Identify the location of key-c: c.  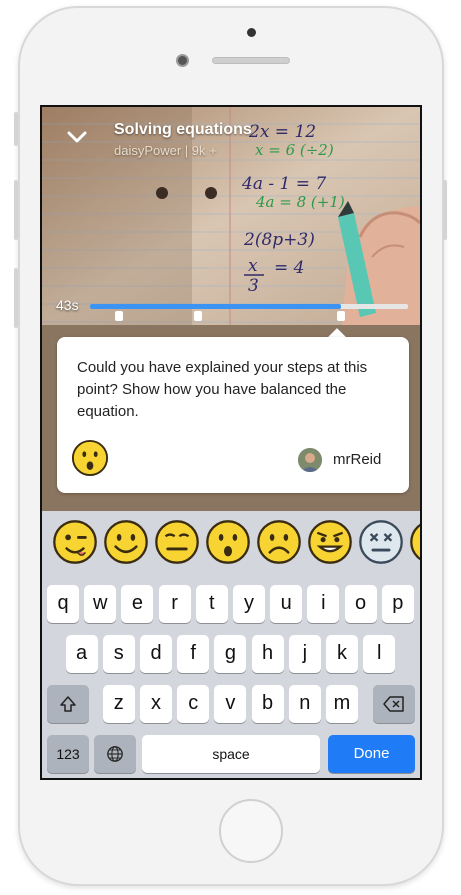
(193, 704).